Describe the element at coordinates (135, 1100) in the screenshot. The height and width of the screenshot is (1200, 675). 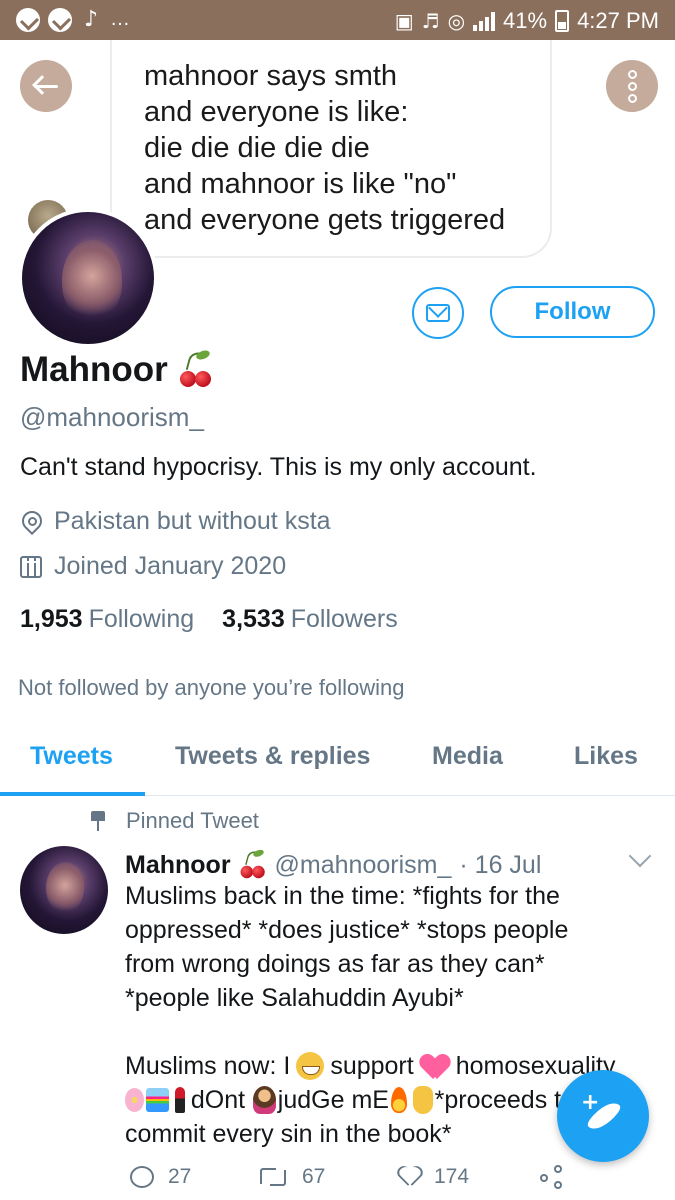
I see `cherry-blossom-emoji-icon` at that location.